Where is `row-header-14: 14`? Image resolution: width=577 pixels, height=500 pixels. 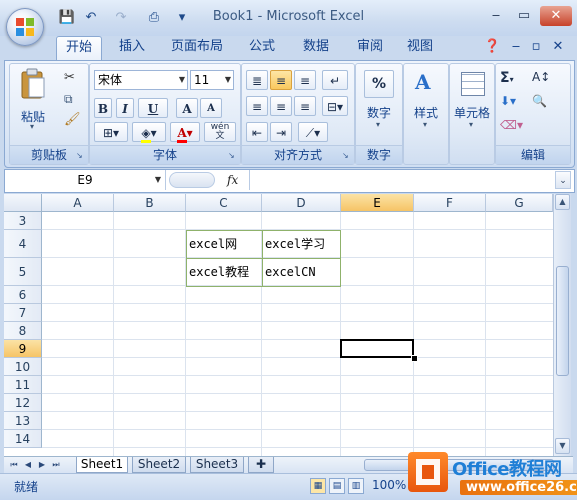
row-header-14: 14 is located at coordinates (23, 439).